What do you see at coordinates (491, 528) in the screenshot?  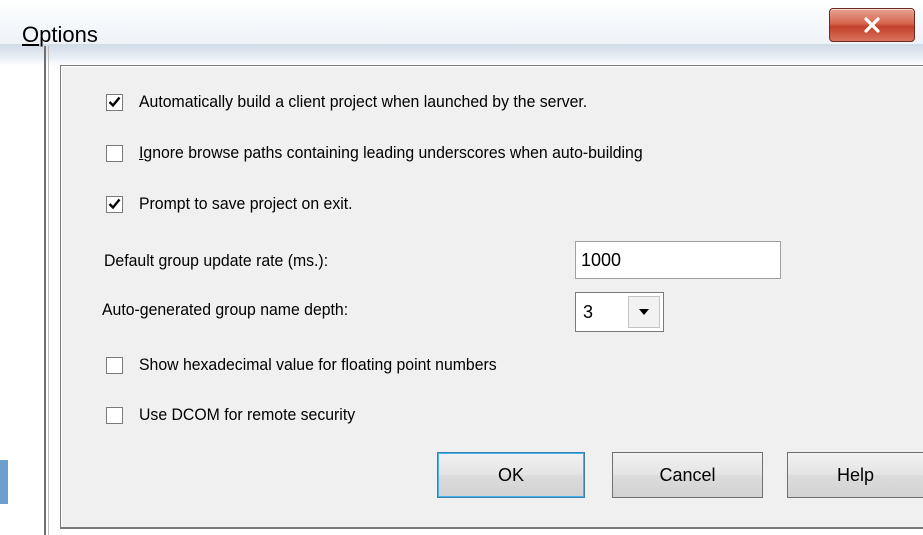 I see `panel-bottom-border` at bounding box center [491, 528].